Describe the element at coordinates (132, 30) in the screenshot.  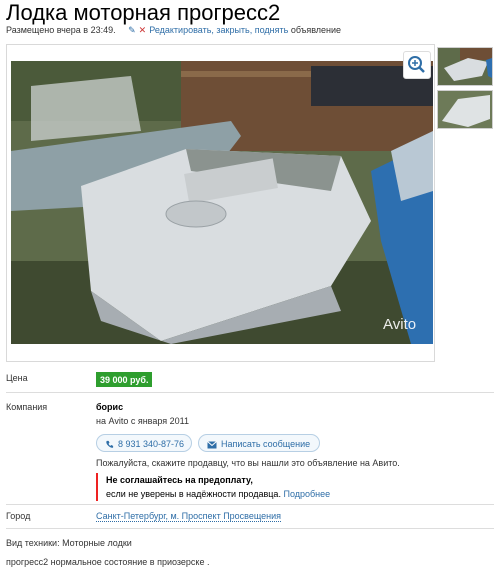
I see `pencil-icon: ✎` at that location.